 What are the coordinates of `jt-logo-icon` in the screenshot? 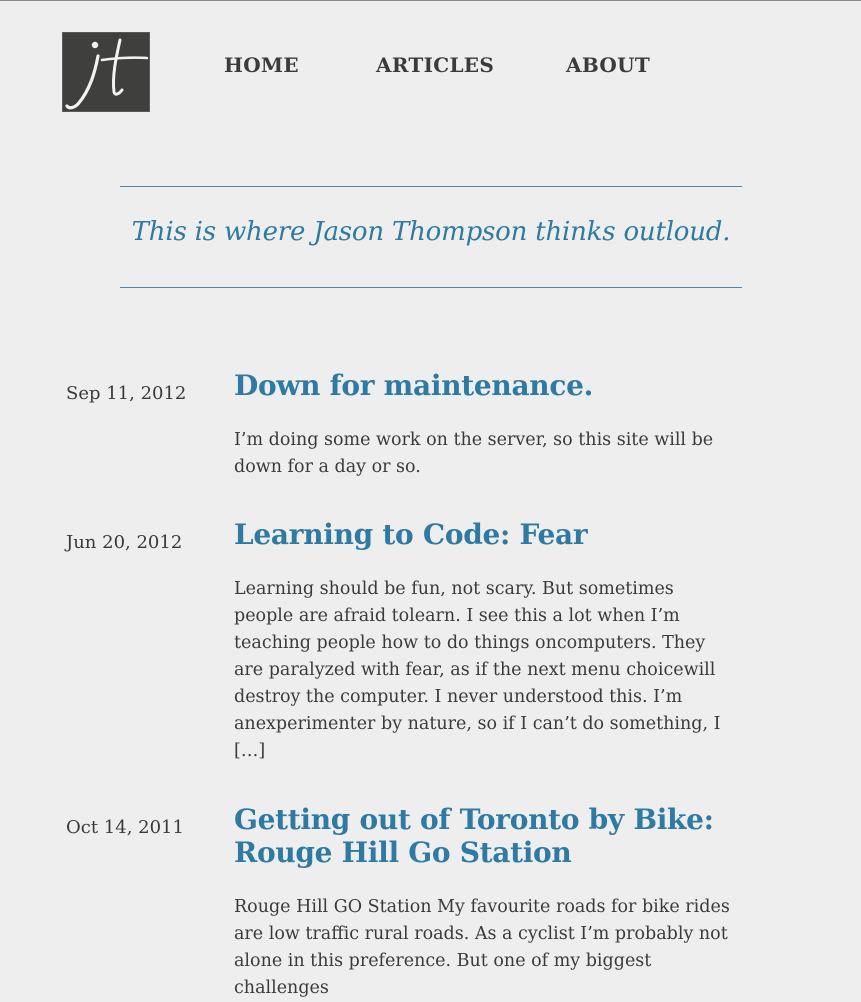 It's located at (107, 74).